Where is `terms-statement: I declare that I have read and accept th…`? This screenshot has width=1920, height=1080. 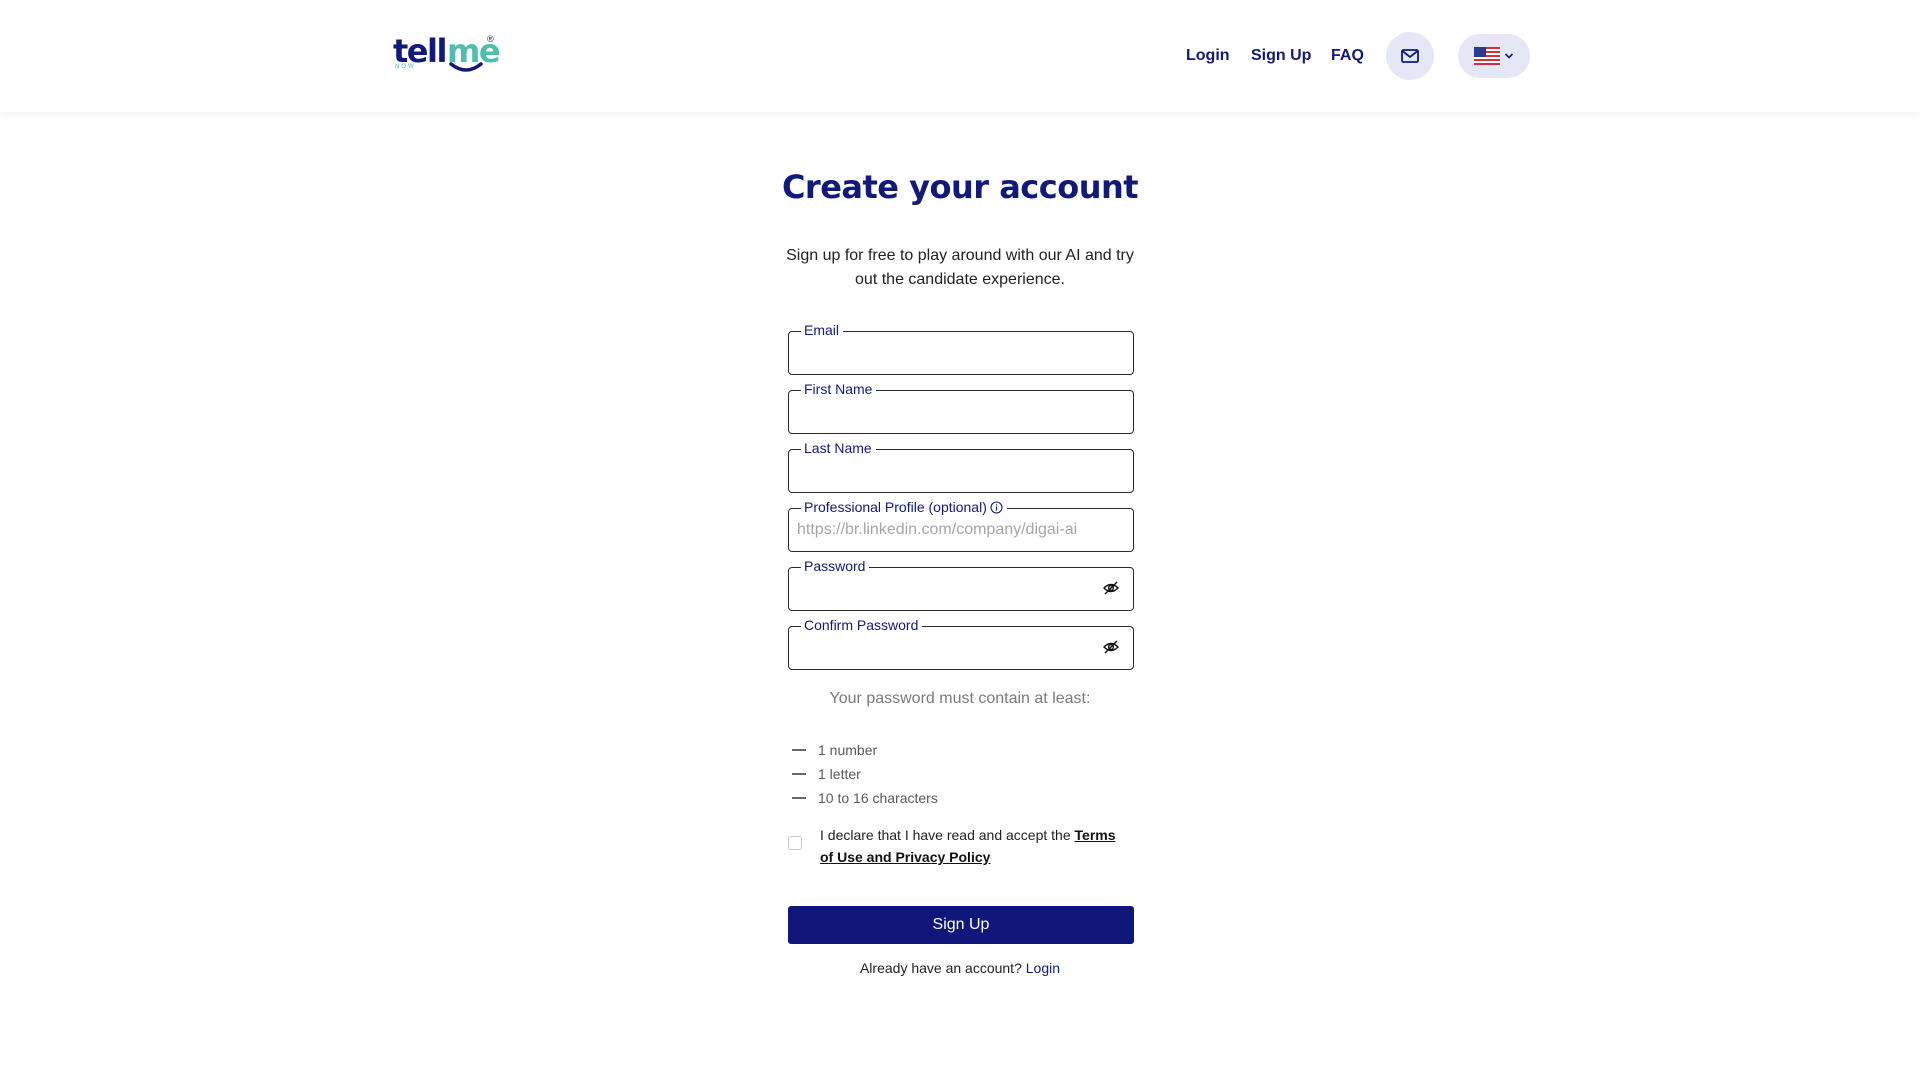
terms-statement: I declare that I have read and accept th… is located at coordinates (947, 835).